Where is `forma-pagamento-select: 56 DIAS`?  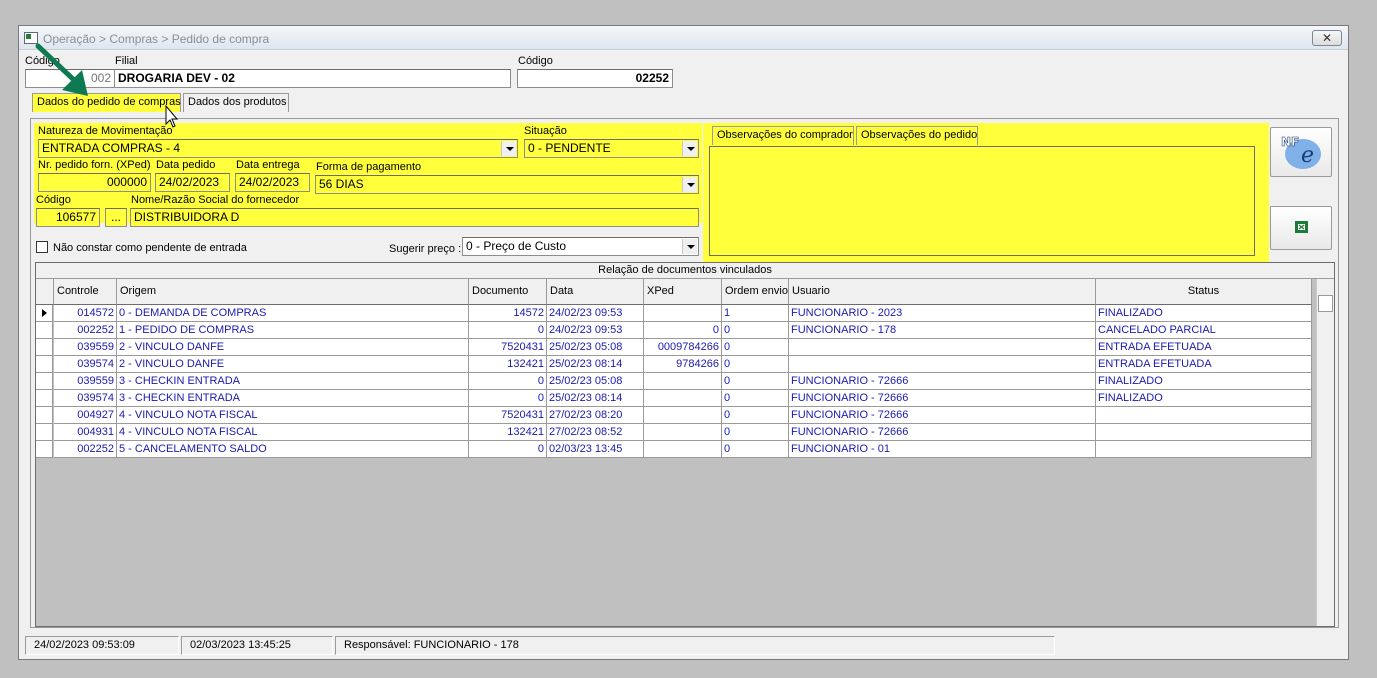 forma-pagamento-select: 56 DIAS is located at coordinates (507, 184).